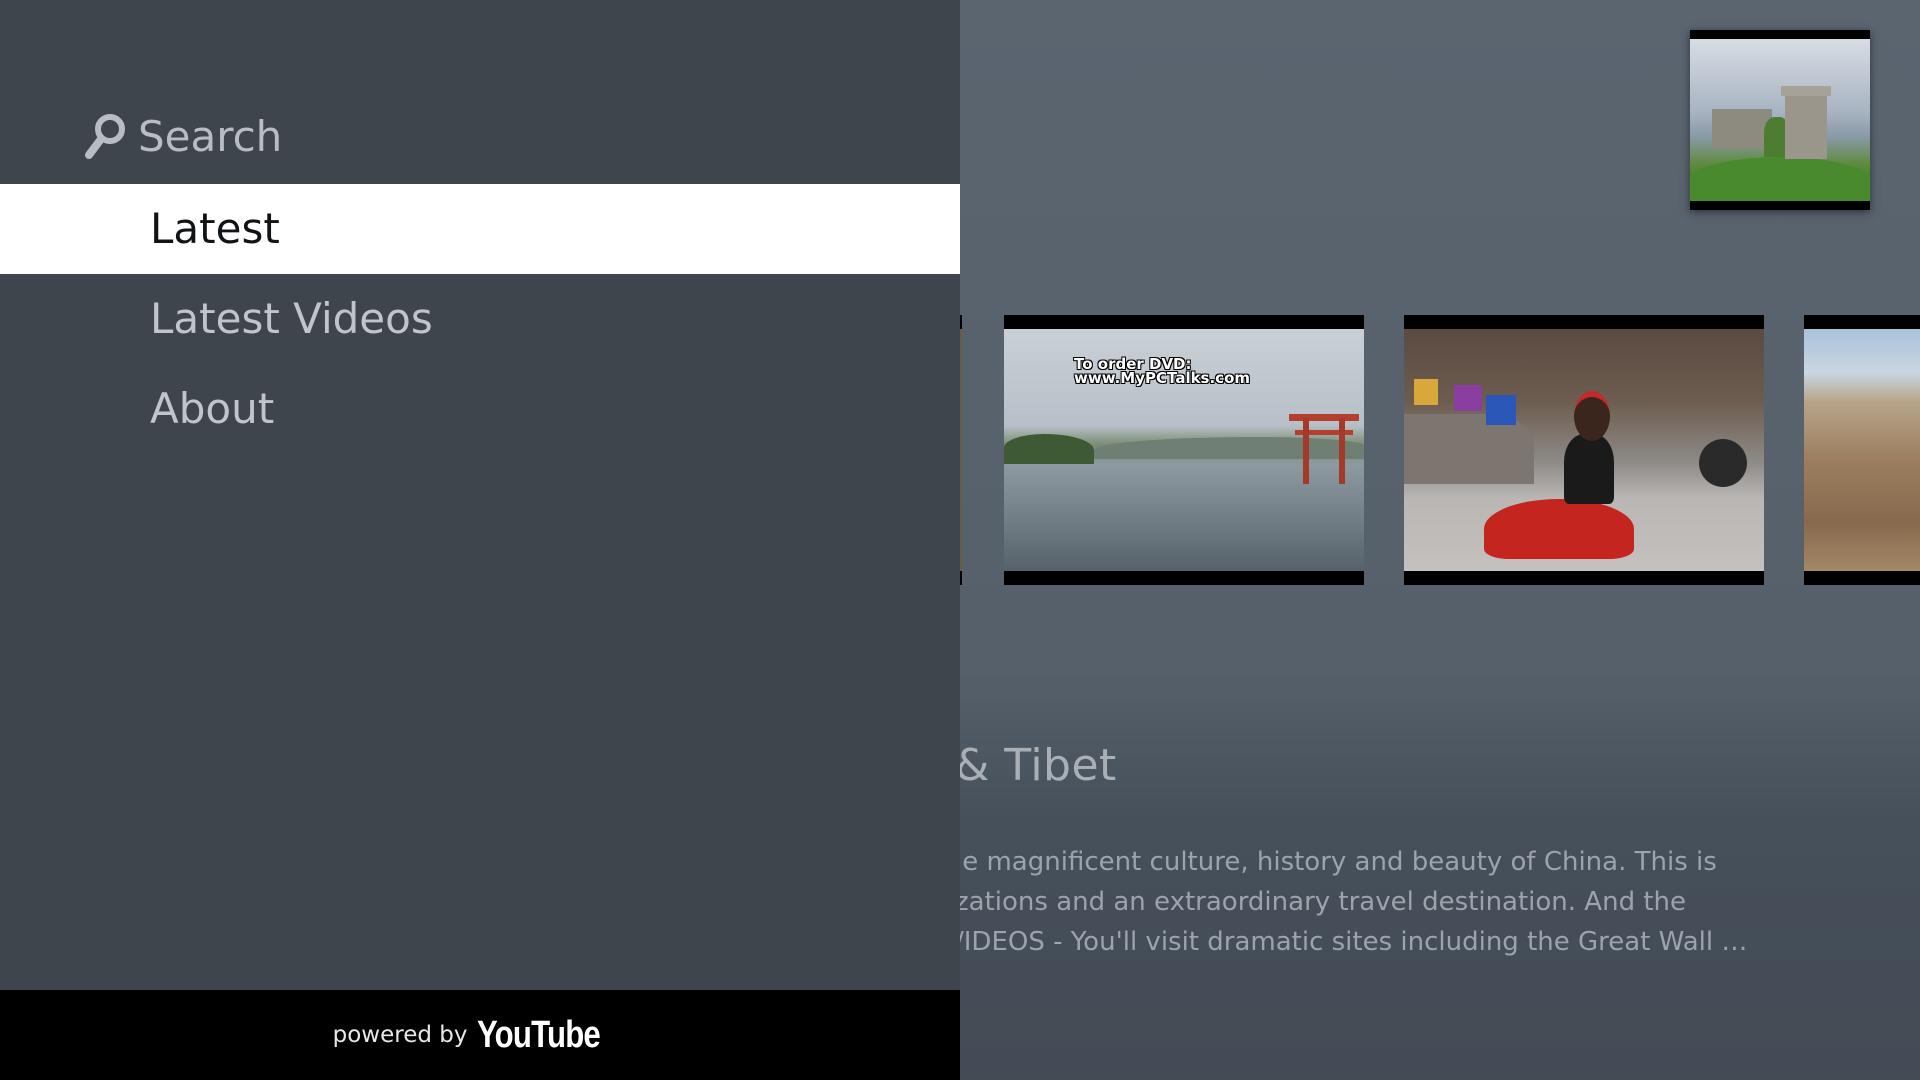 This screenshot has width=1920, height=1080. I want to click on video-title: & Tibet, so click(1036, 765).